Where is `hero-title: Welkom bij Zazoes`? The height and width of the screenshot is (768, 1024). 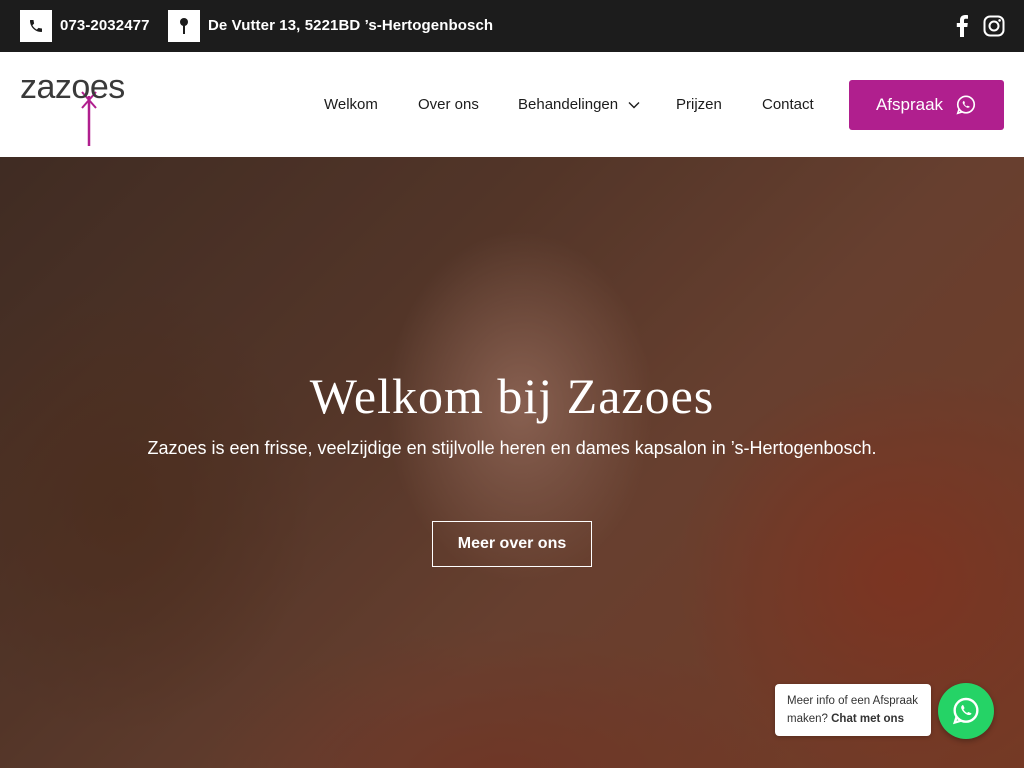
hero-title: Welkom bij Zazoes is located at coordinates (512, 396).